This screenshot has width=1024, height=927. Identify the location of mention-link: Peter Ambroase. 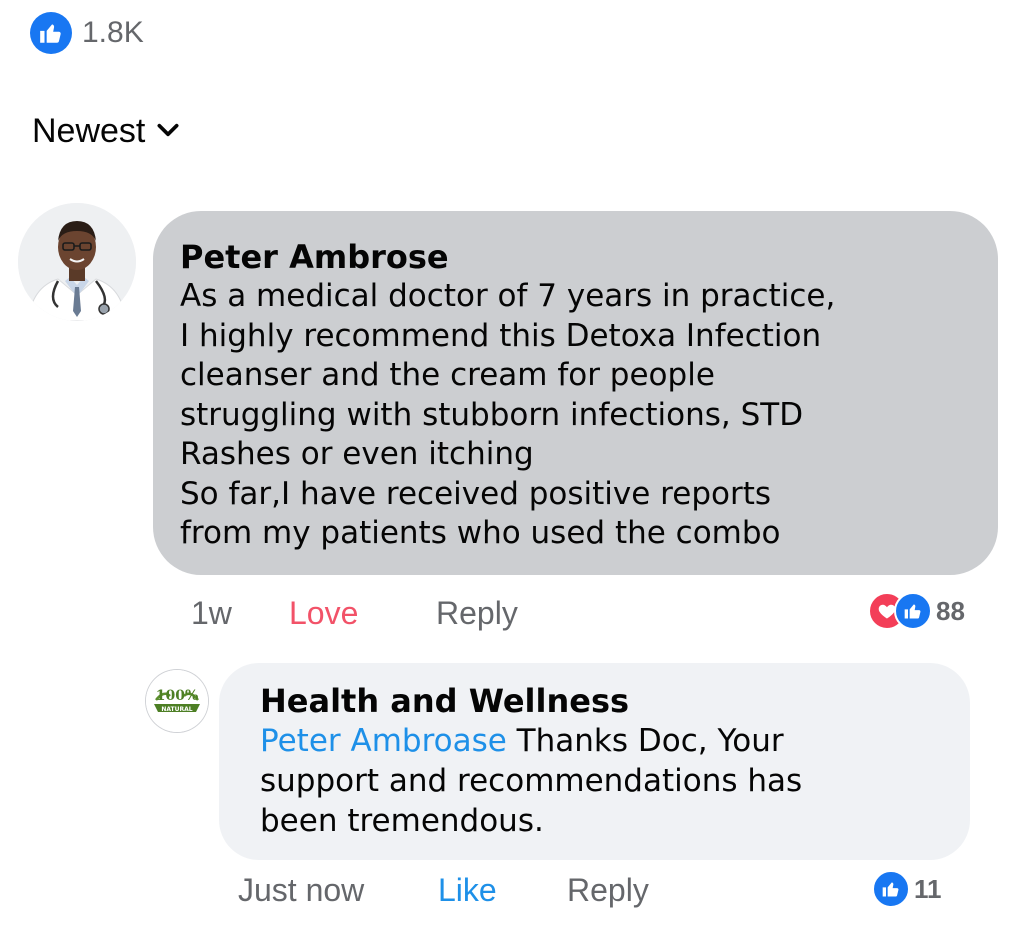
(383, 741).